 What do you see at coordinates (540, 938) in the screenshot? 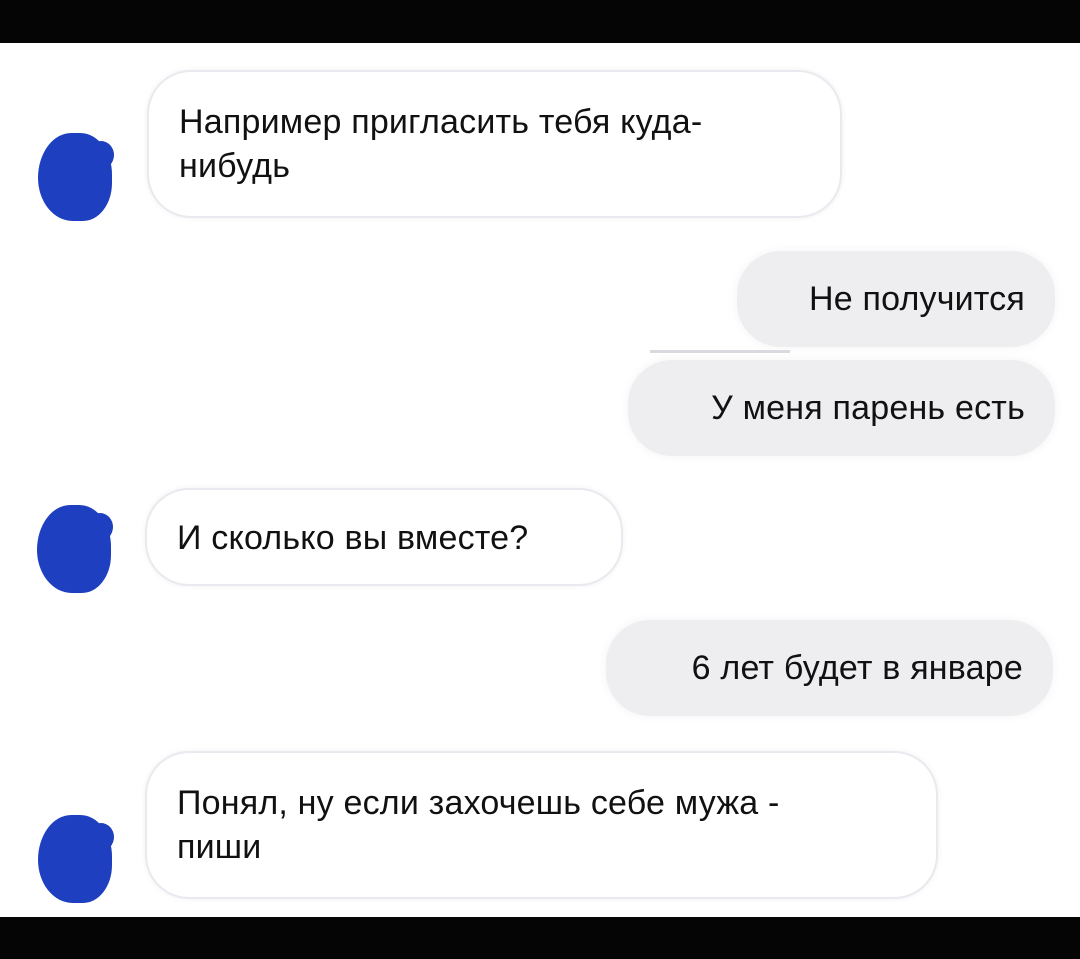
I see `bottom-black-band` at bounding box center [540, 938].